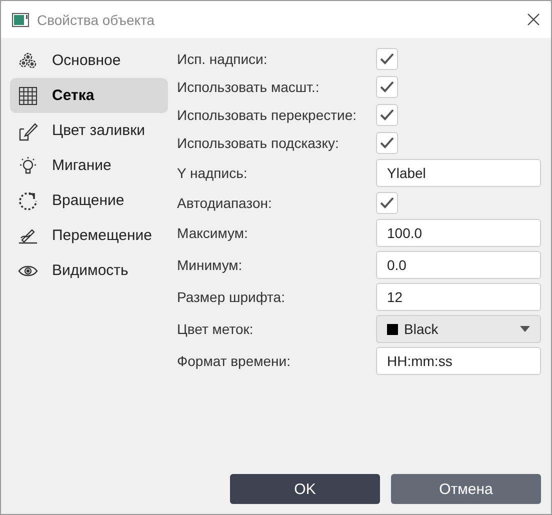  I want to click on input-field: 100.0, so click(458, 233).